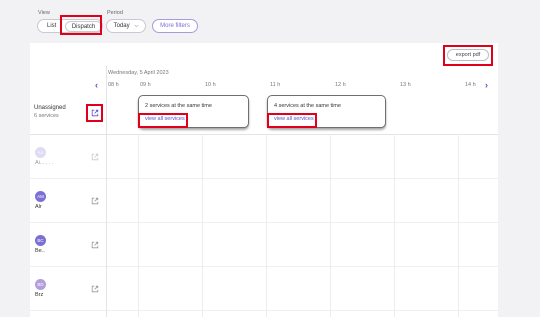 This screenshot has height=317, width=540. Describe the element at coordinates (275, 85) in the screenshot. I see `hour-label: 11 h` at that location.